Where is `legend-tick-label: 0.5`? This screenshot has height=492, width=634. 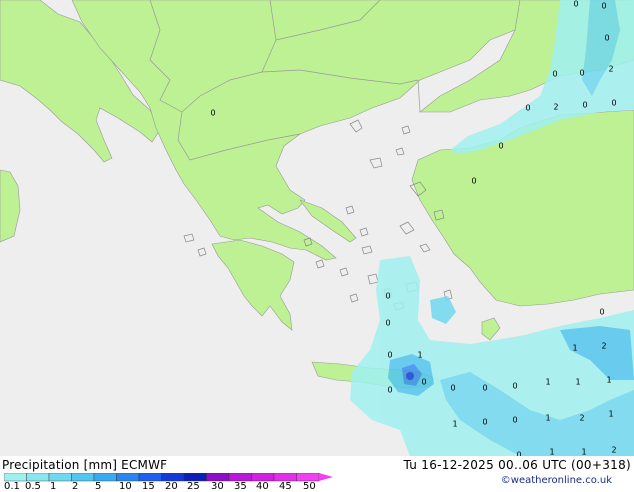
legend-tick-label: 0.5 is located at coordinates (33, 486).